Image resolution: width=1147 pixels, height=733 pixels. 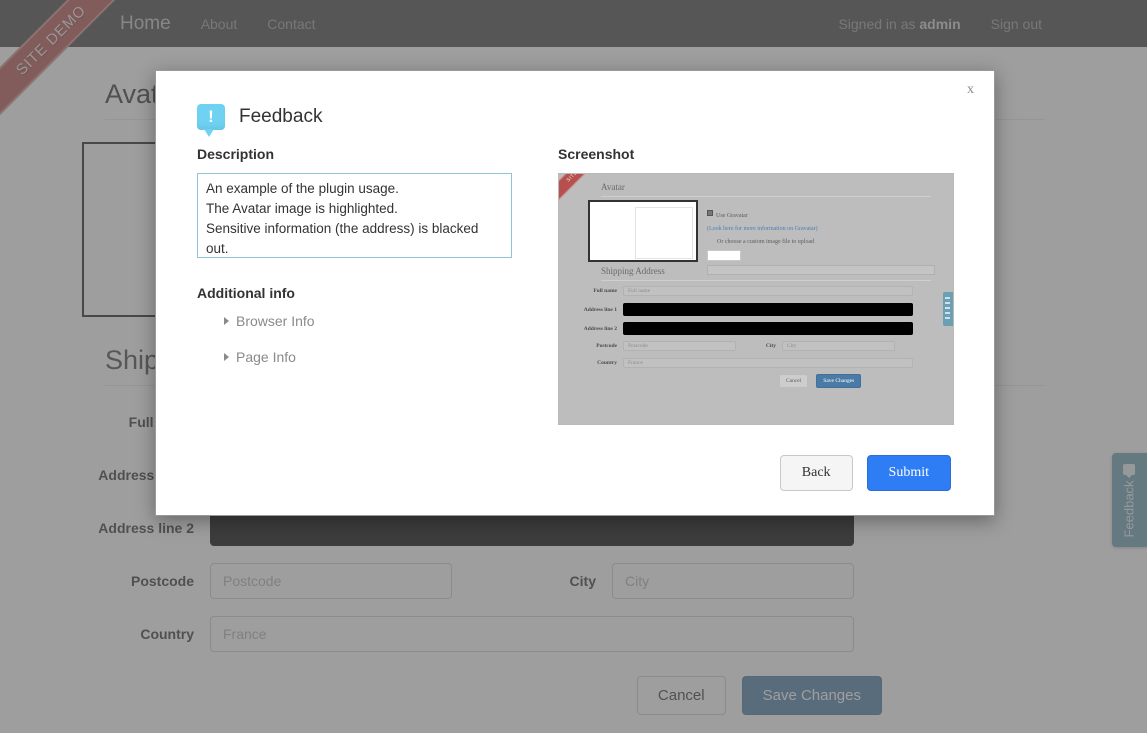 I want to click on preview-avatar-box, so click(x=643, y=231).